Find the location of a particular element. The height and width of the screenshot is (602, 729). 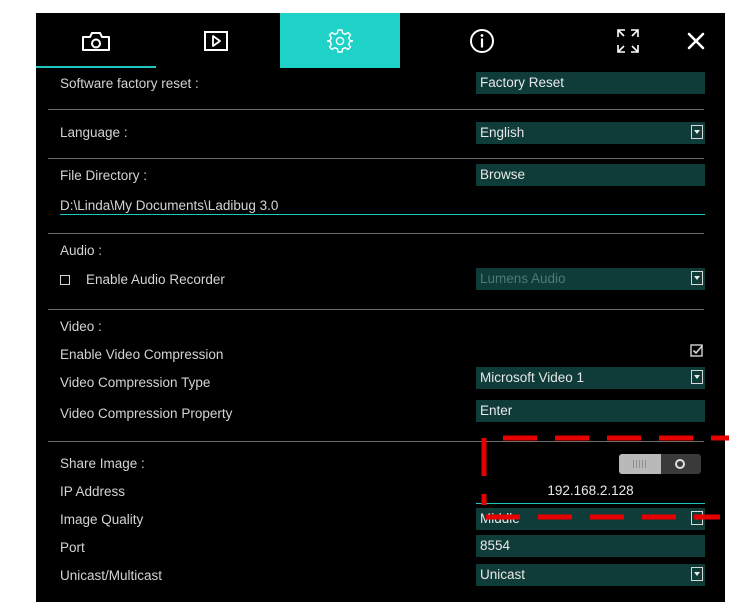

image-quality-value: Middle is located at coordinates (500, 518).